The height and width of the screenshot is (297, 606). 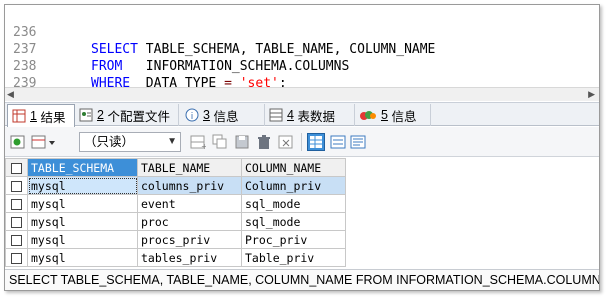 What do you see at coordinates (138, 116) in the screenshot?
I see `tab-label: 个配置文件` at bounding box center [138, 116].